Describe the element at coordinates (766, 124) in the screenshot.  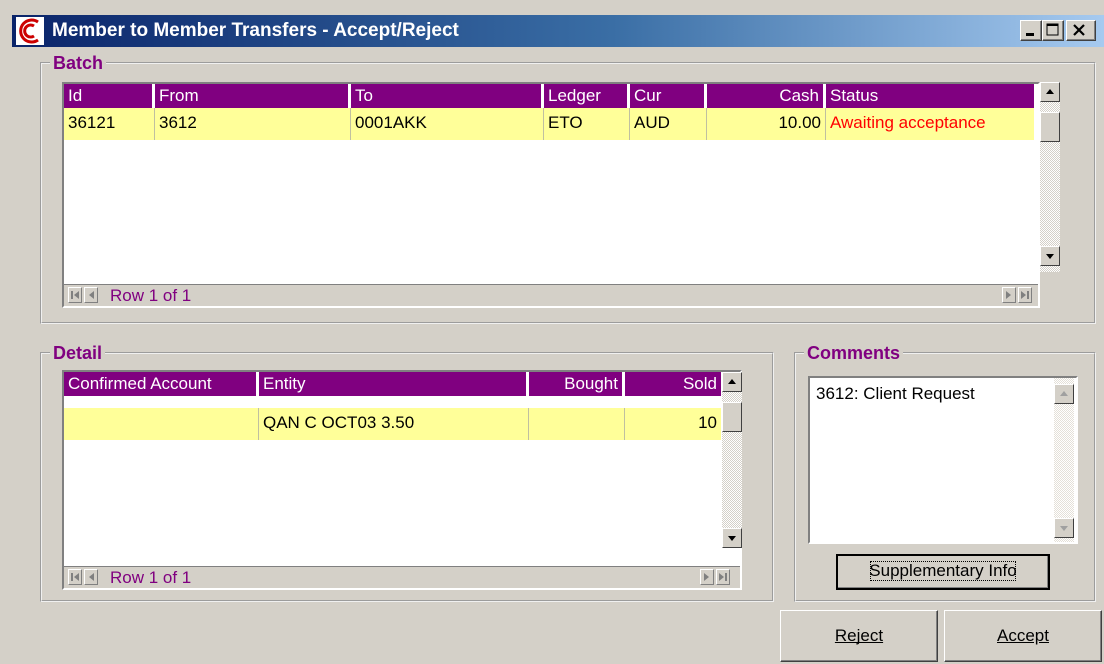
I see `batch-cell-cash: 10.00` at that location.